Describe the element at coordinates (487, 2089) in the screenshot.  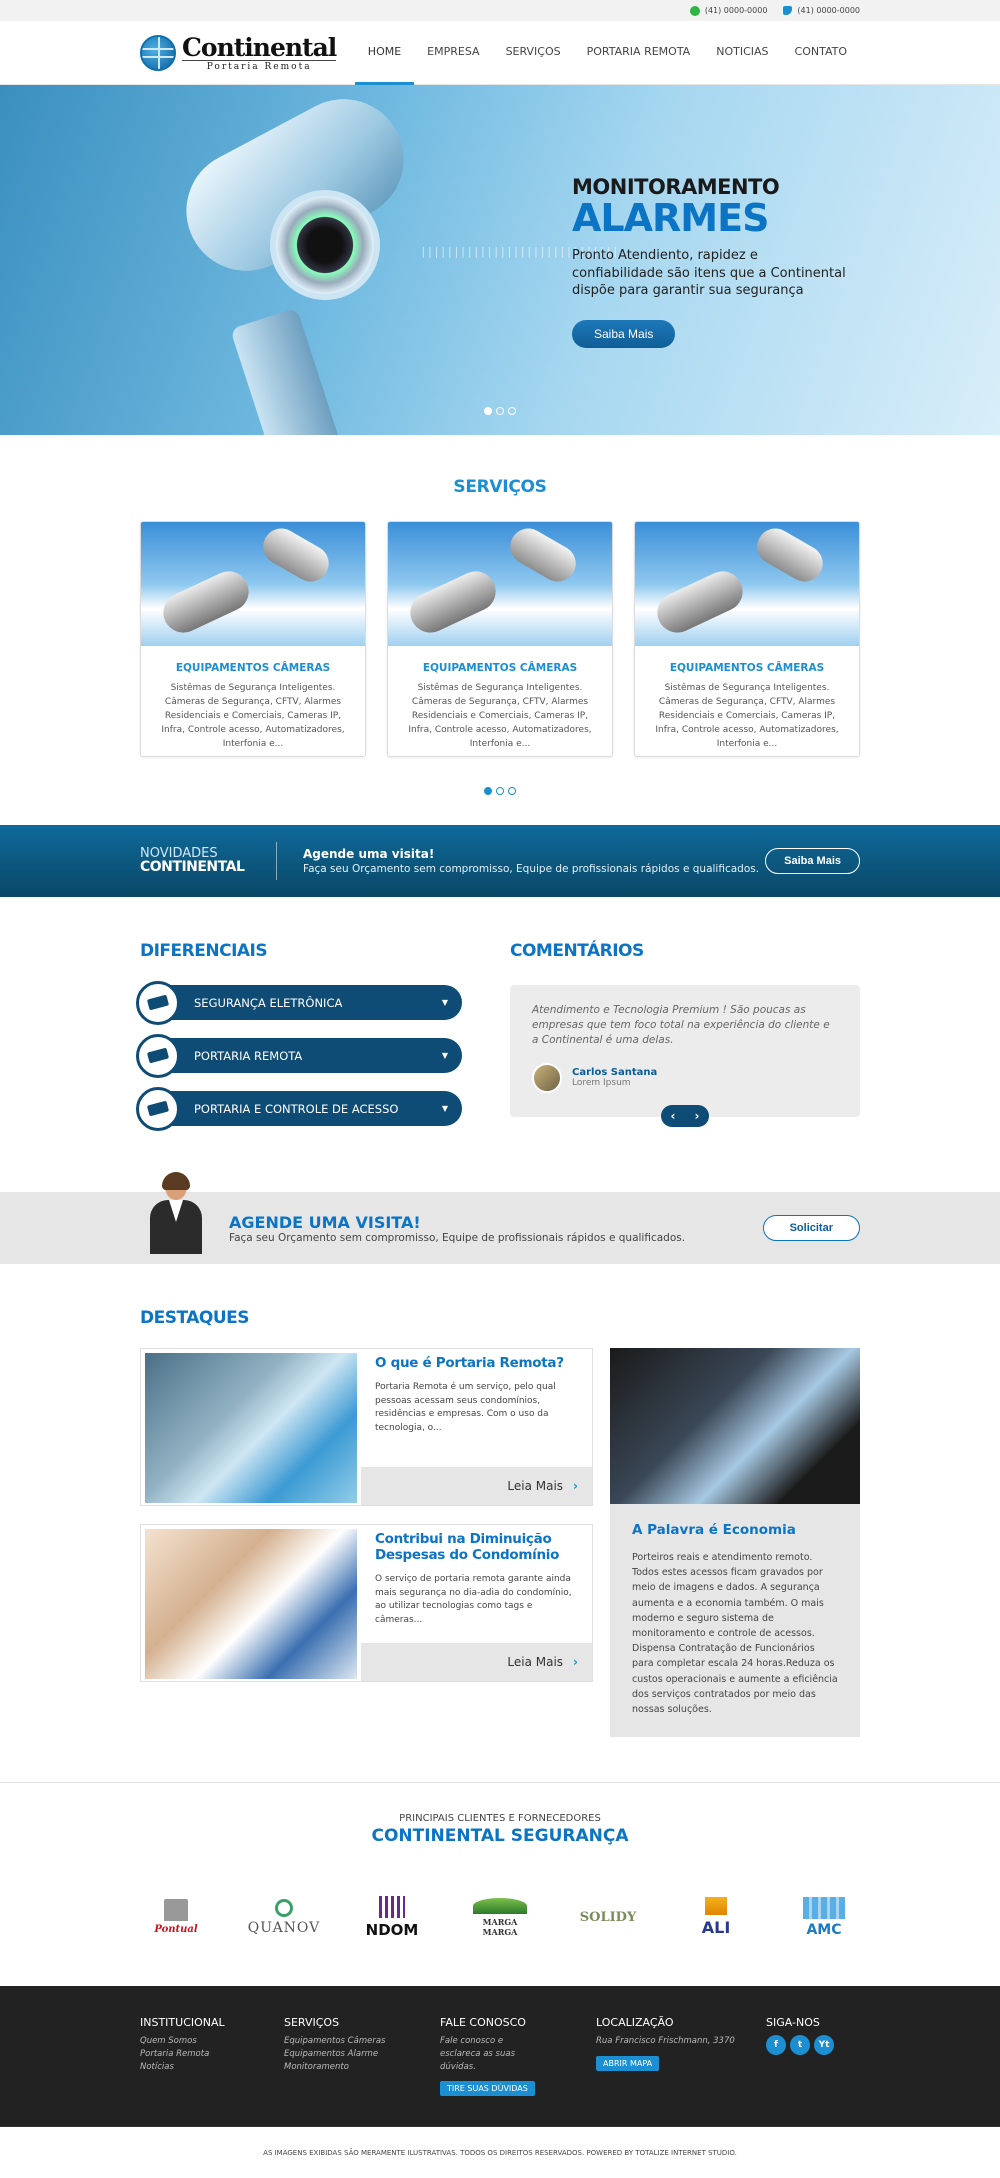
I see `tire-duvidas-button: TIRE SUAS DÚVIDAS` at that location.